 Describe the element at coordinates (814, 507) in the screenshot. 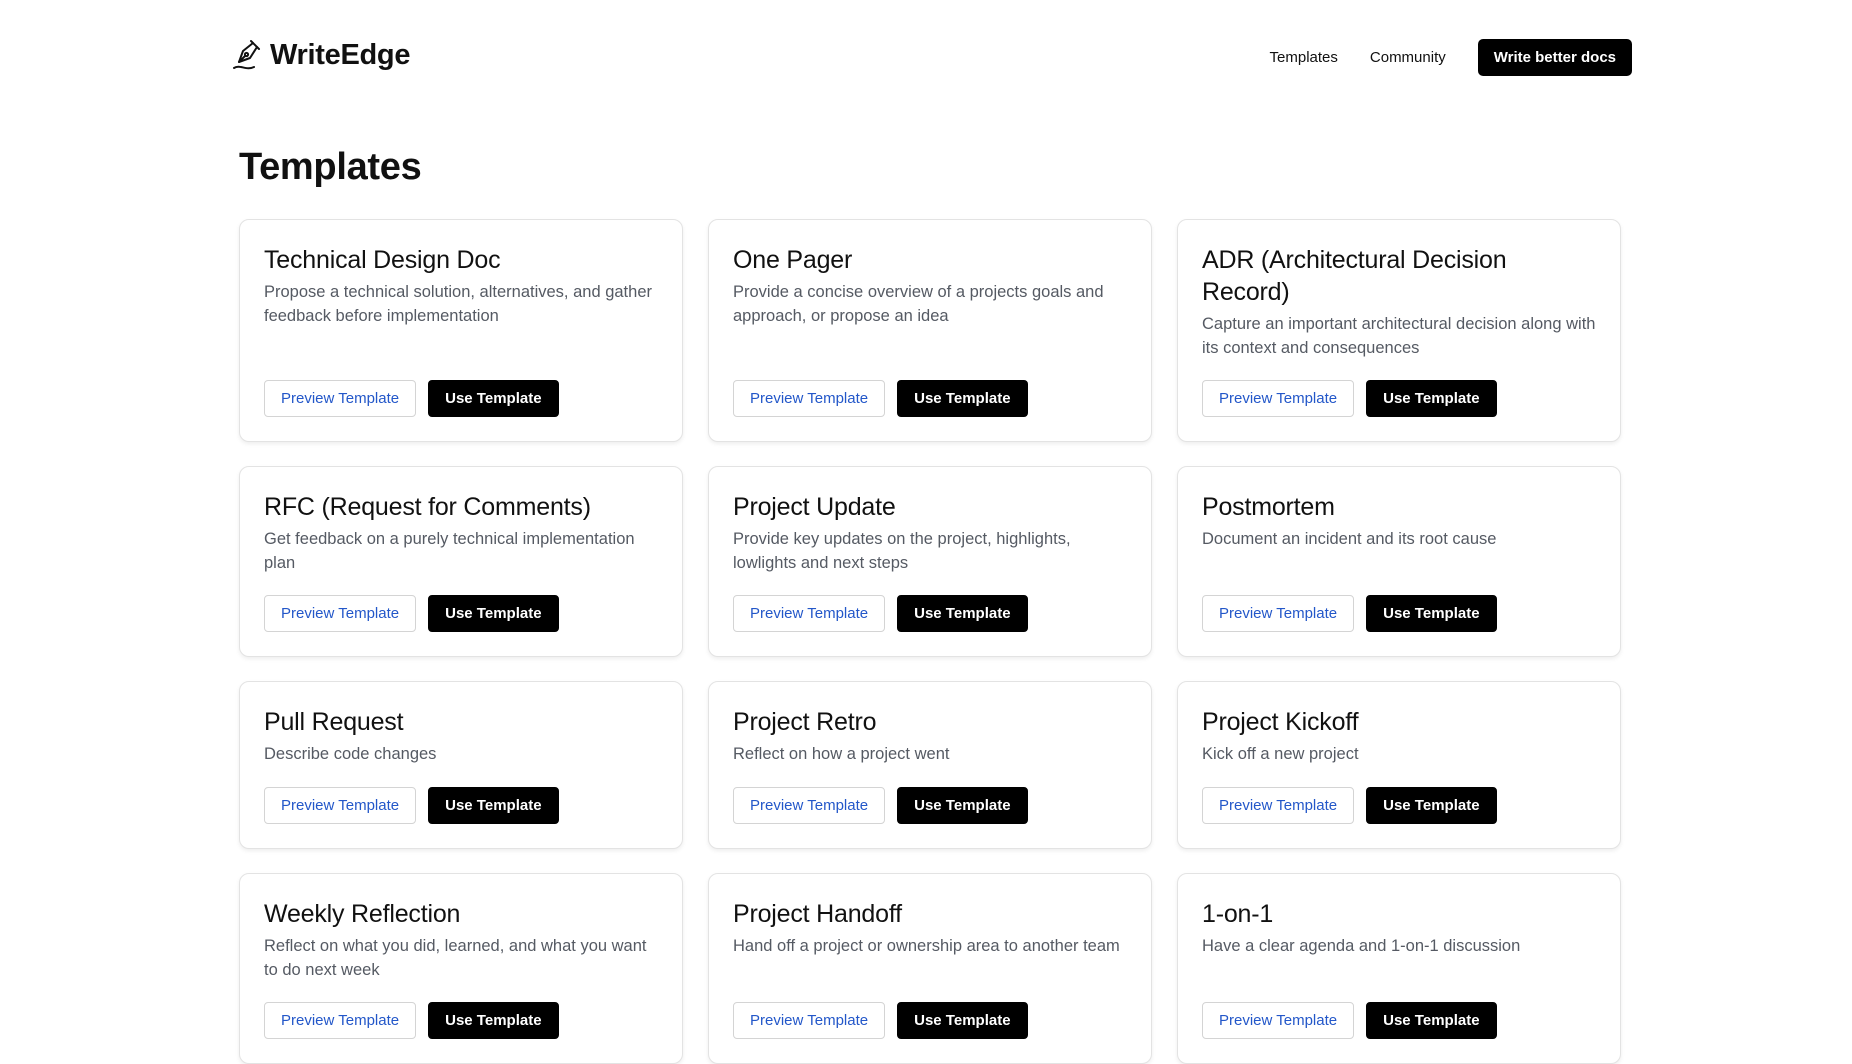

I see `template-title: Project Update` at that location.